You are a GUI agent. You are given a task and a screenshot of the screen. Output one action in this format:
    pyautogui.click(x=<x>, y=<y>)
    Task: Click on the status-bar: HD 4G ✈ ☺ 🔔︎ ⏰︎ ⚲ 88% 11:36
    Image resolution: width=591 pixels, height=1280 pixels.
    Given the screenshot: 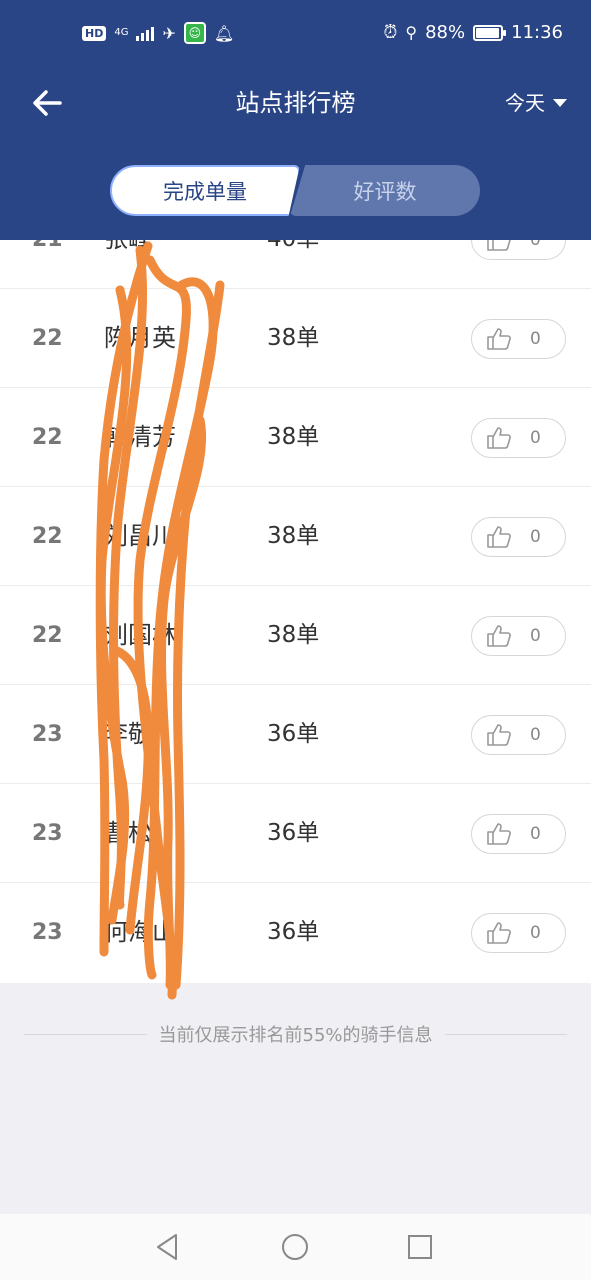 What is the action you would take?
    pyautogui.click(x=295, y=35)
    